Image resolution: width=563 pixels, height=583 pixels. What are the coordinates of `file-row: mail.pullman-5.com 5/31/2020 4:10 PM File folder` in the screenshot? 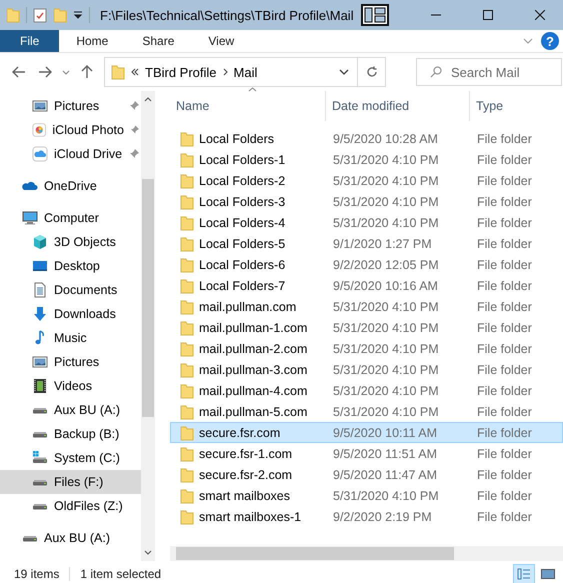 It's located at (366, 411).